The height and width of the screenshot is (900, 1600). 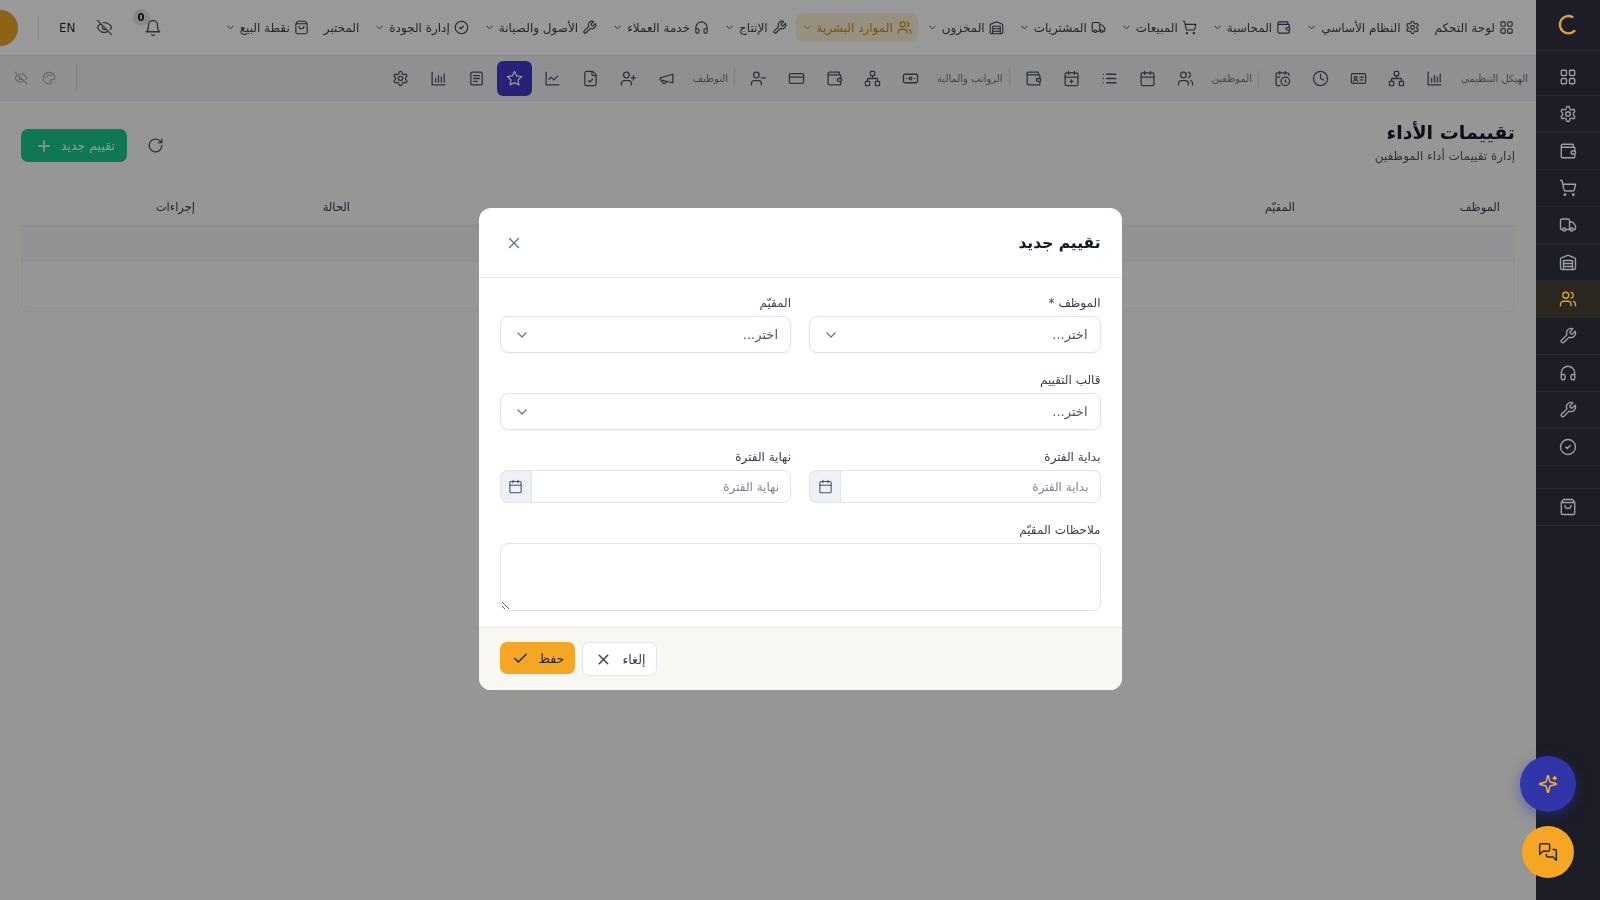 I want to click on toolbar-button, so click(x=514, y=78).